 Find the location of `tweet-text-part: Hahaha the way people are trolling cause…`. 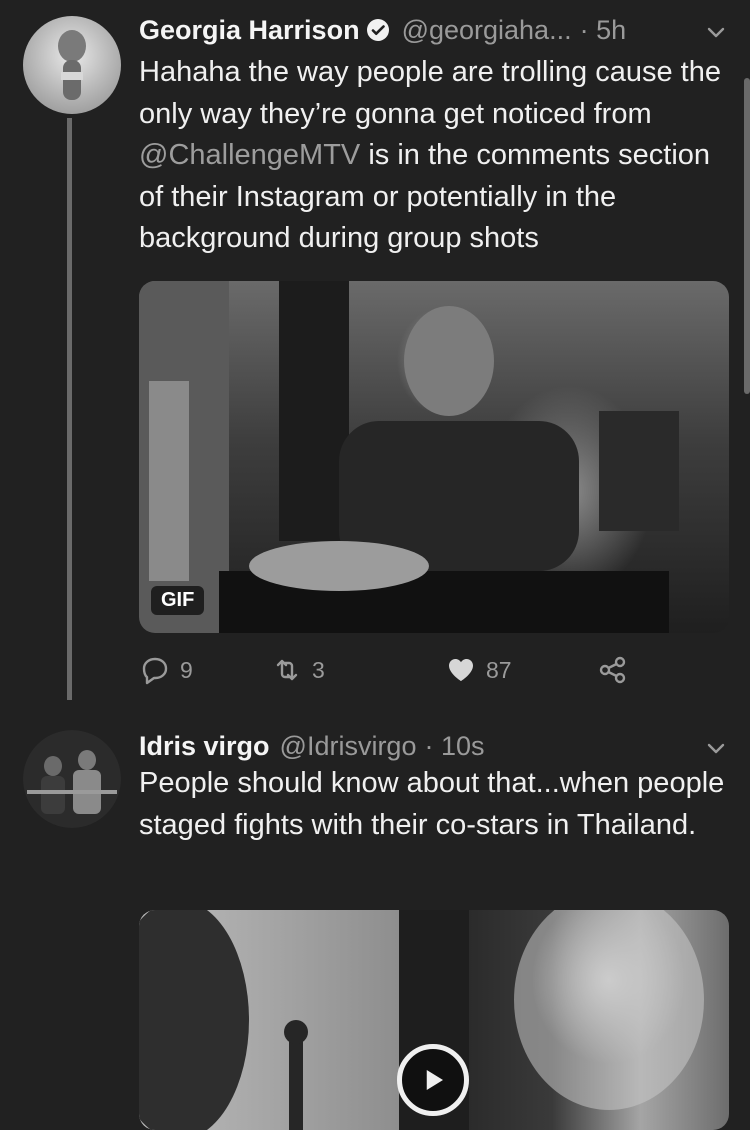

tweet-text-part: Hahaha the way people are trolling cause… is located at coordinates (430, 93).